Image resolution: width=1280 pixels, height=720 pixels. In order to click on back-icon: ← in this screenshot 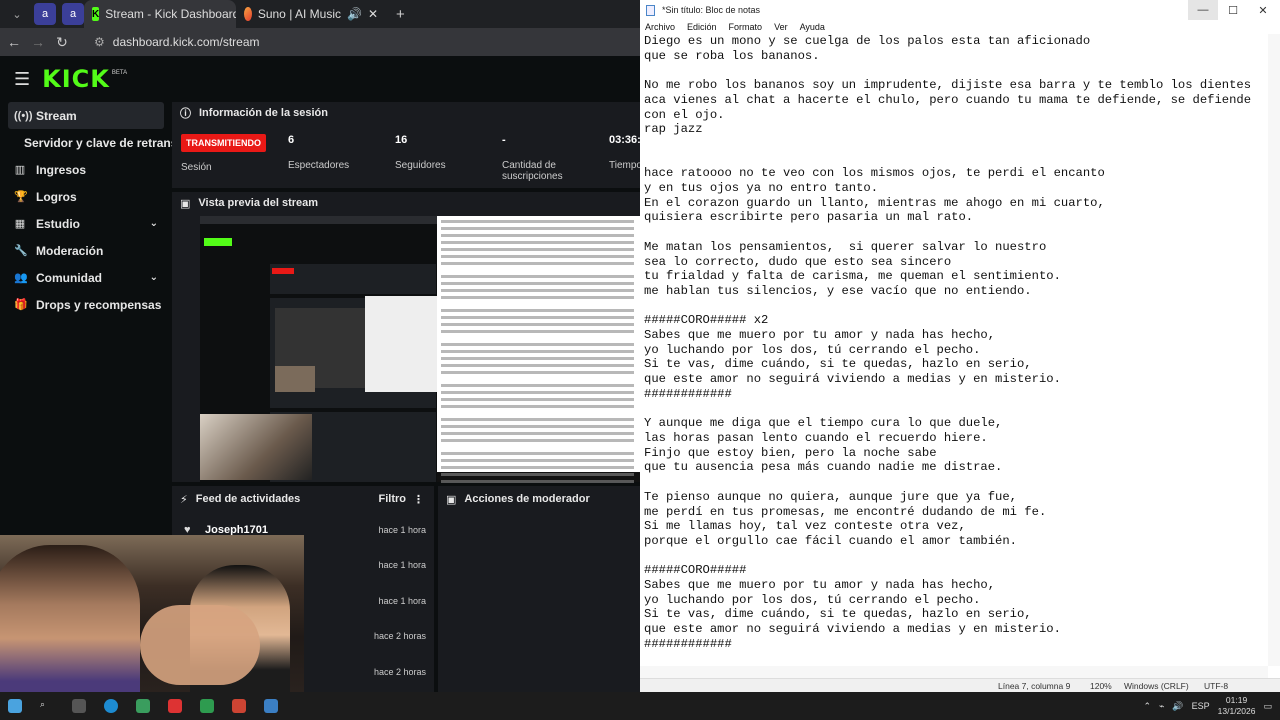, I will do `click(14, 42)`.